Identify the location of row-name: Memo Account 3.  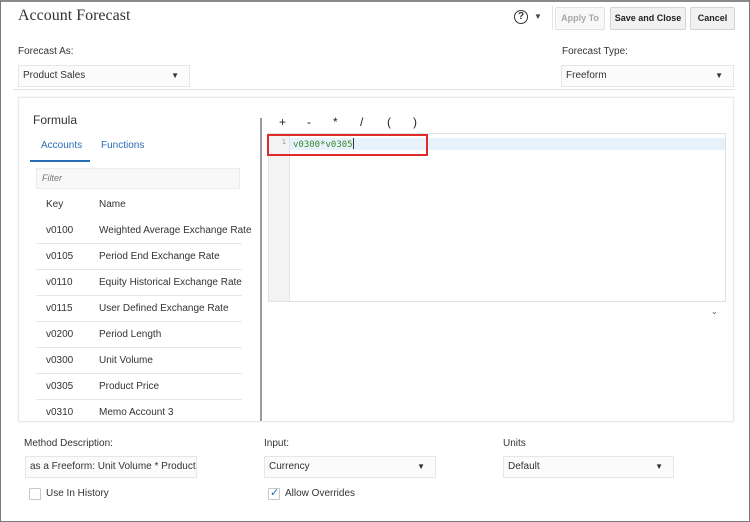
(136, 412).